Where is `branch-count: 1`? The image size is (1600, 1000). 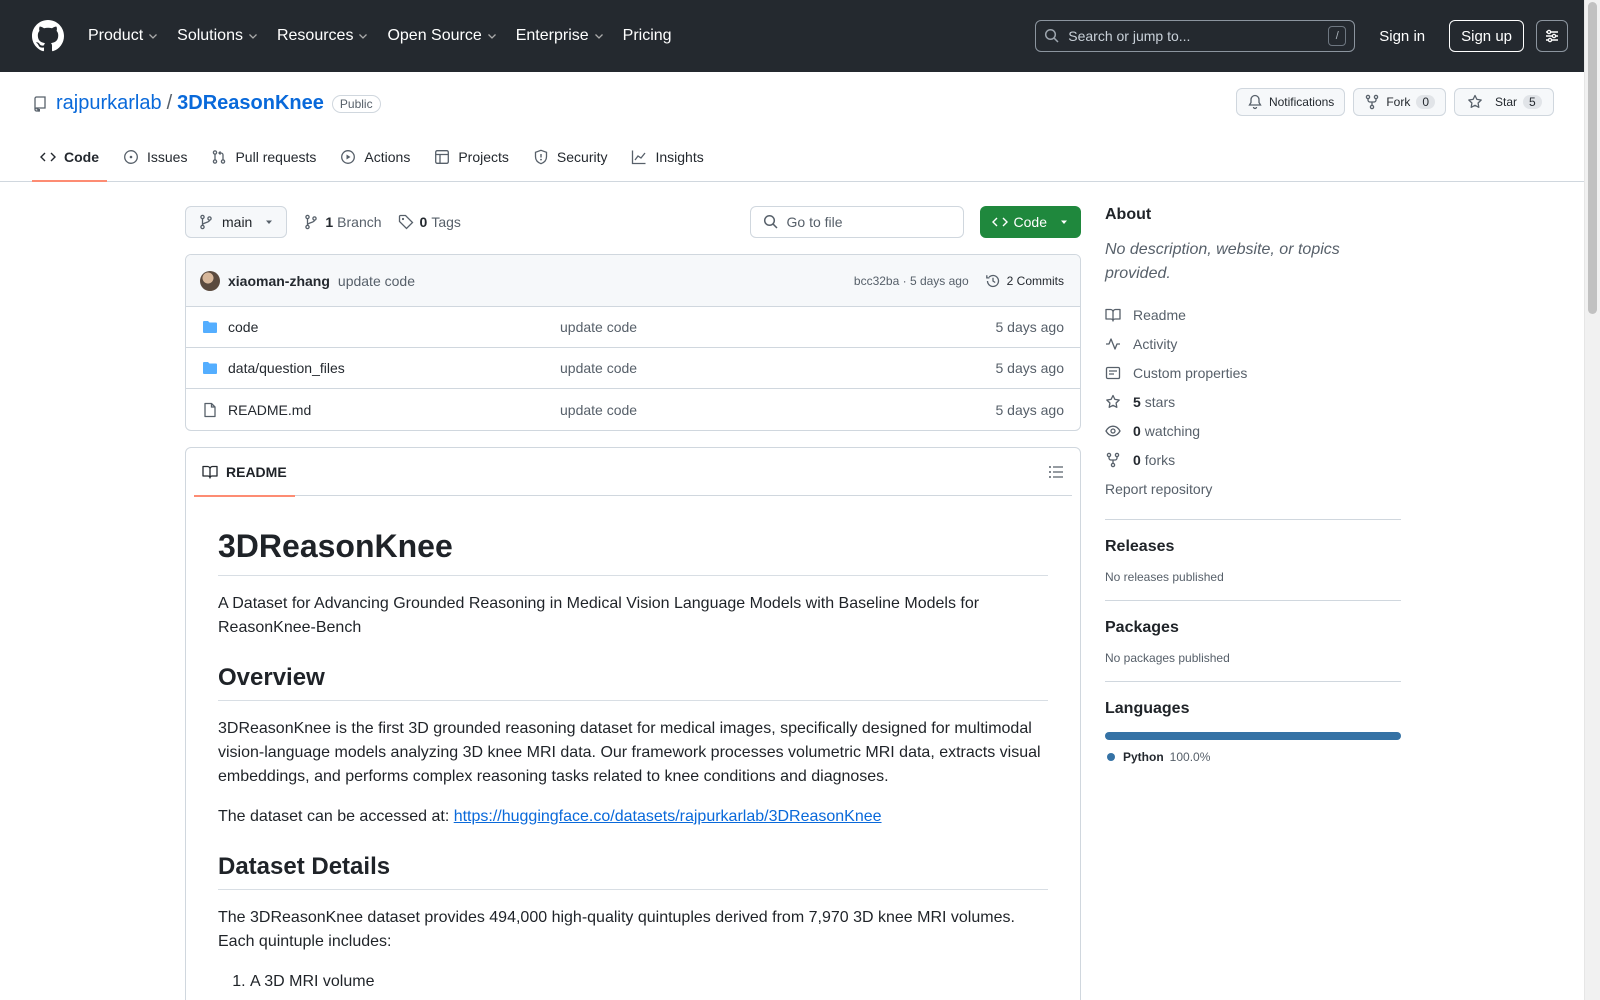
branch-count: 1 is located at coordinates (329, 222).